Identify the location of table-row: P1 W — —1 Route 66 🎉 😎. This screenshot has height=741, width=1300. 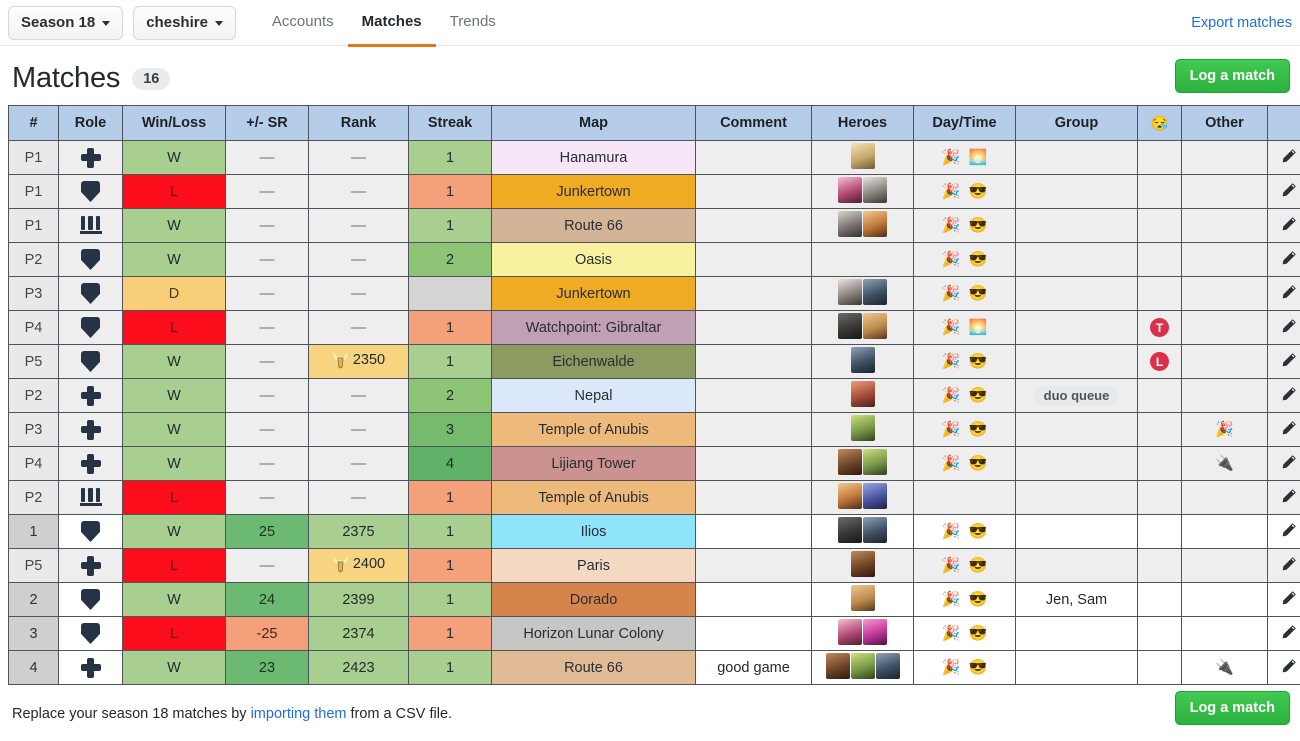
(654, 225).